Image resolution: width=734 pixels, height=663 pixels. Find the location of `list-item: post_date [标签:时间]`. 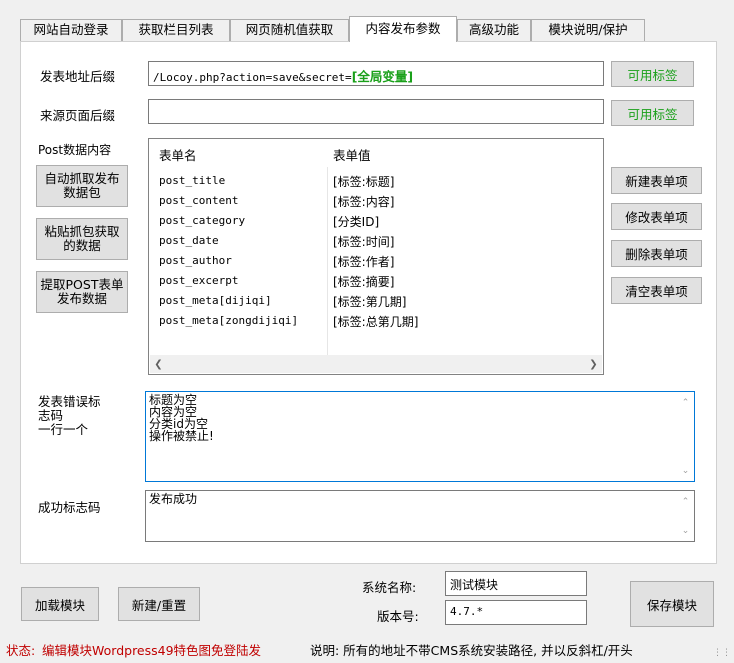

list-item: post_date [标签:时间] is located at coordinates (376, 242).